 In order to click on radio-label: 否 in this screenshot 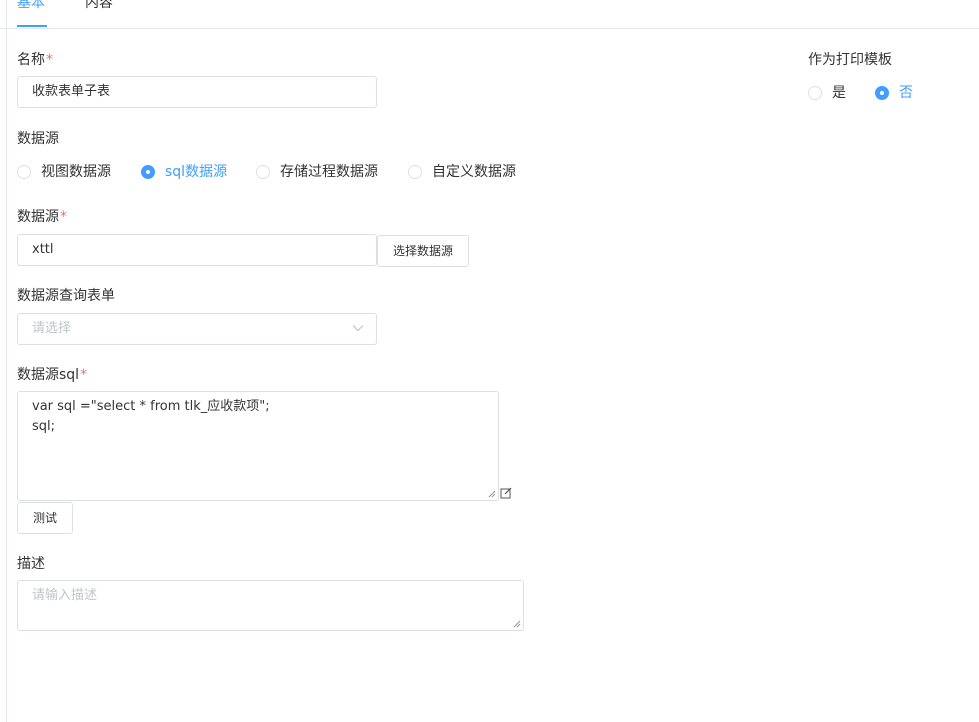, I will do `click(906, 93)`.